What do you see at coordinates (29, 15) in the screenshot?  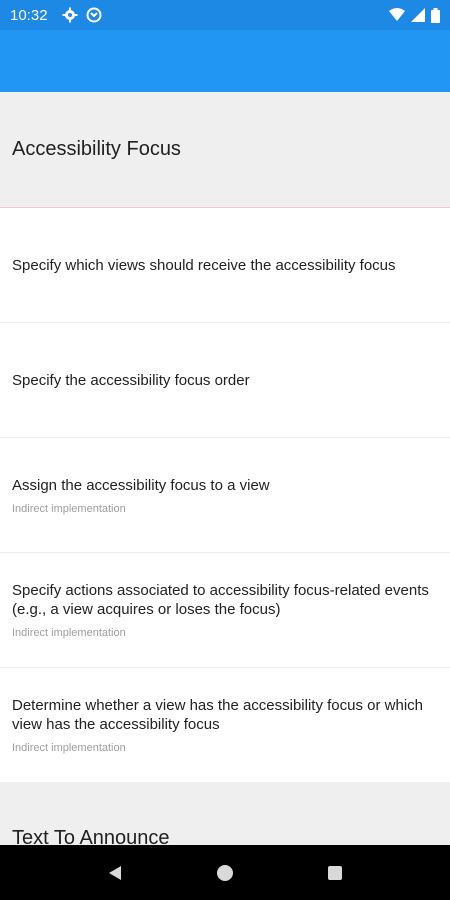 I see `status-time: 10:32` at bounding box center [29, 15].